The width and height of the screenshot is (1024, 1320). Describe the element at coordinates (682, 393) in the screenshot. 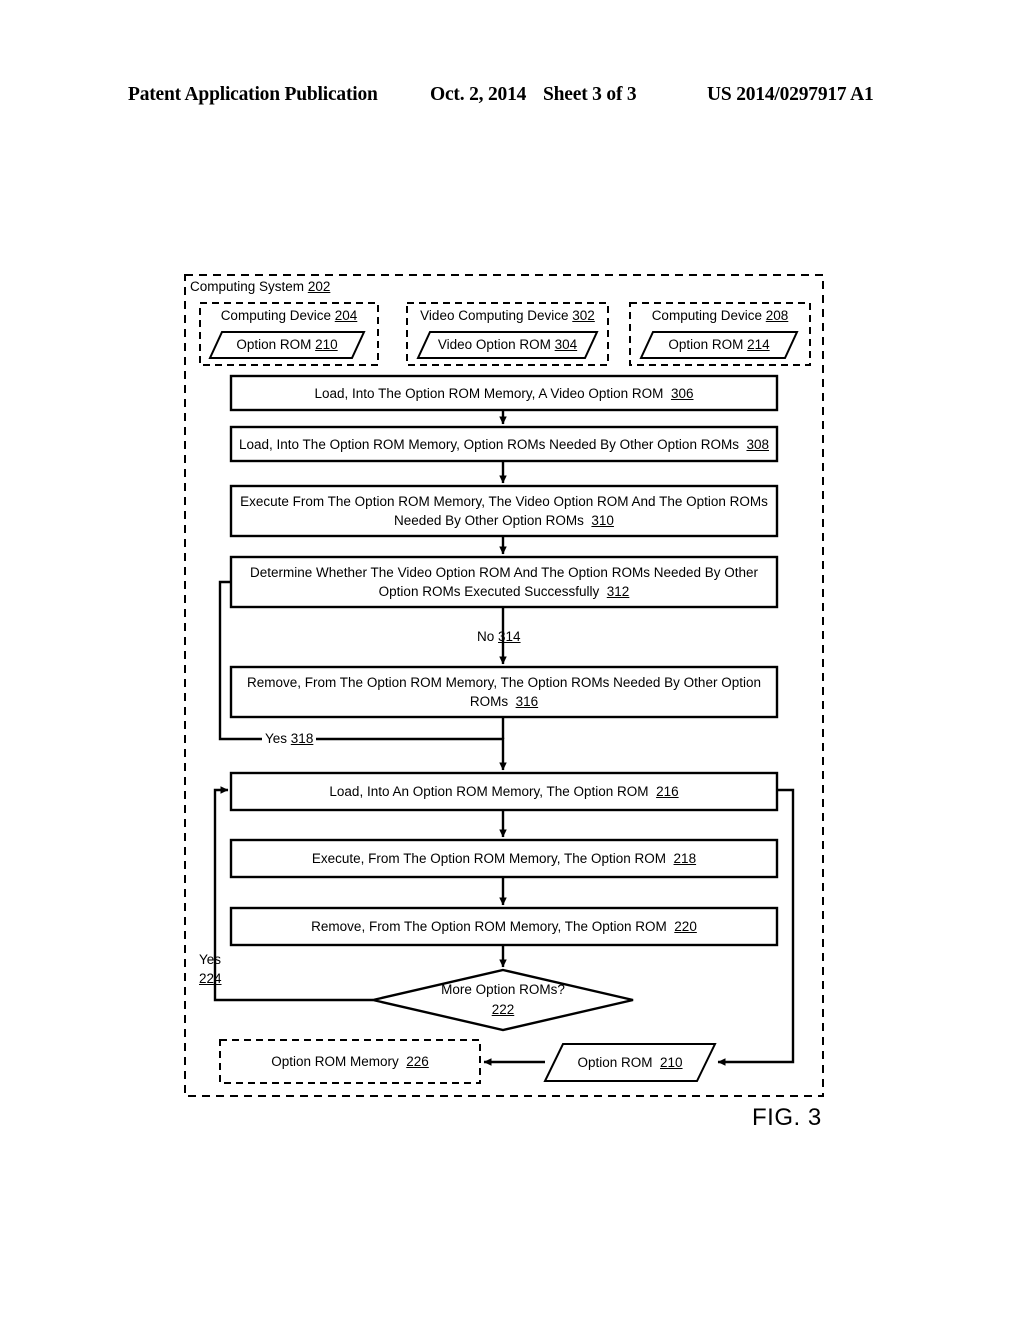

I see `step-306-ref: 306` at that location.